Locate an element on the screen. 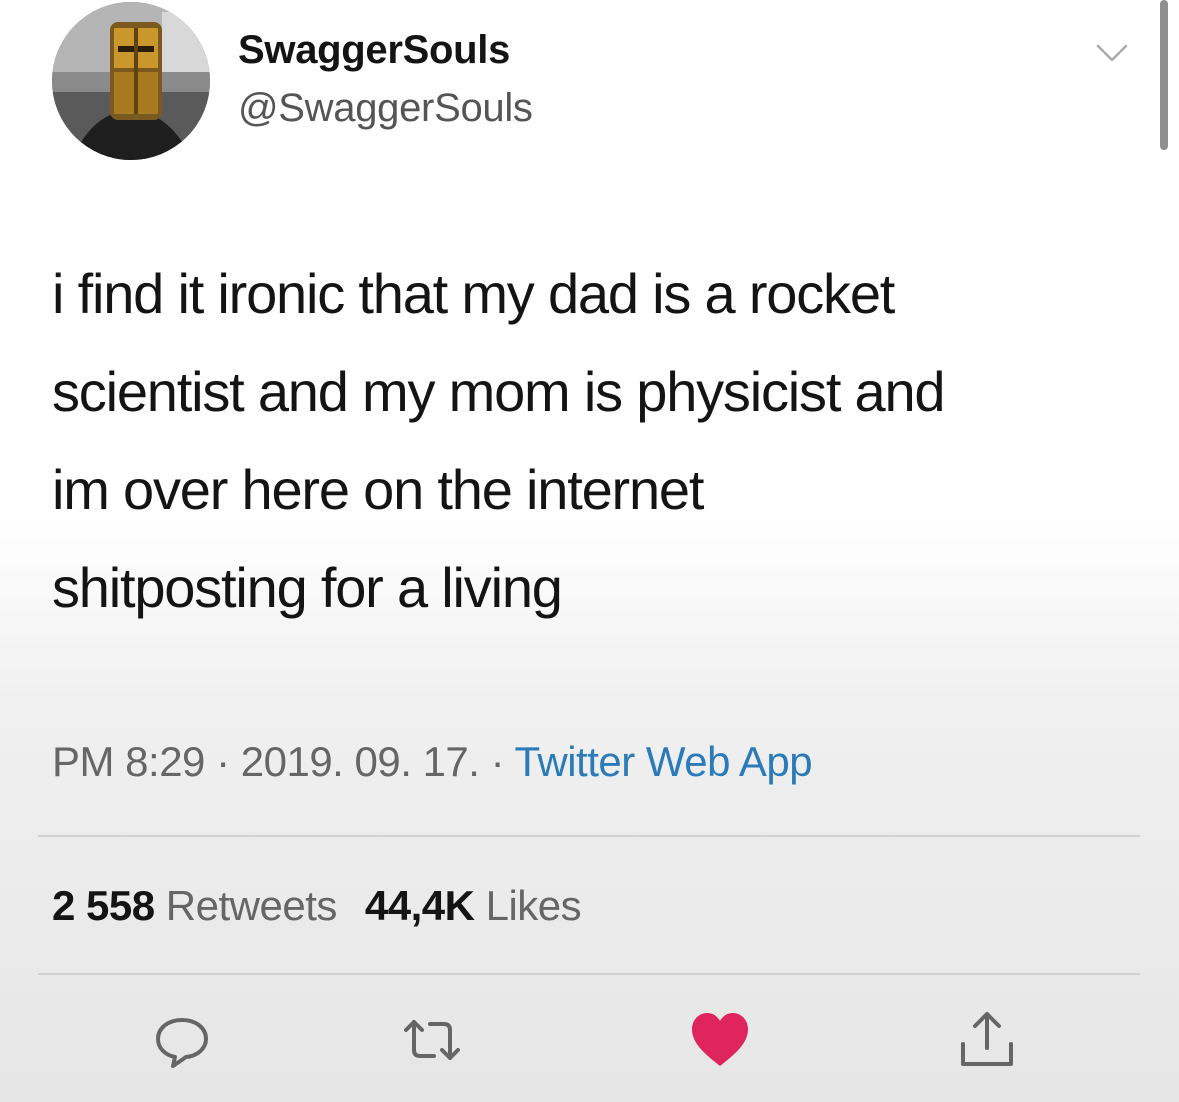  retweet-button is located at coordinates (432, 1040).